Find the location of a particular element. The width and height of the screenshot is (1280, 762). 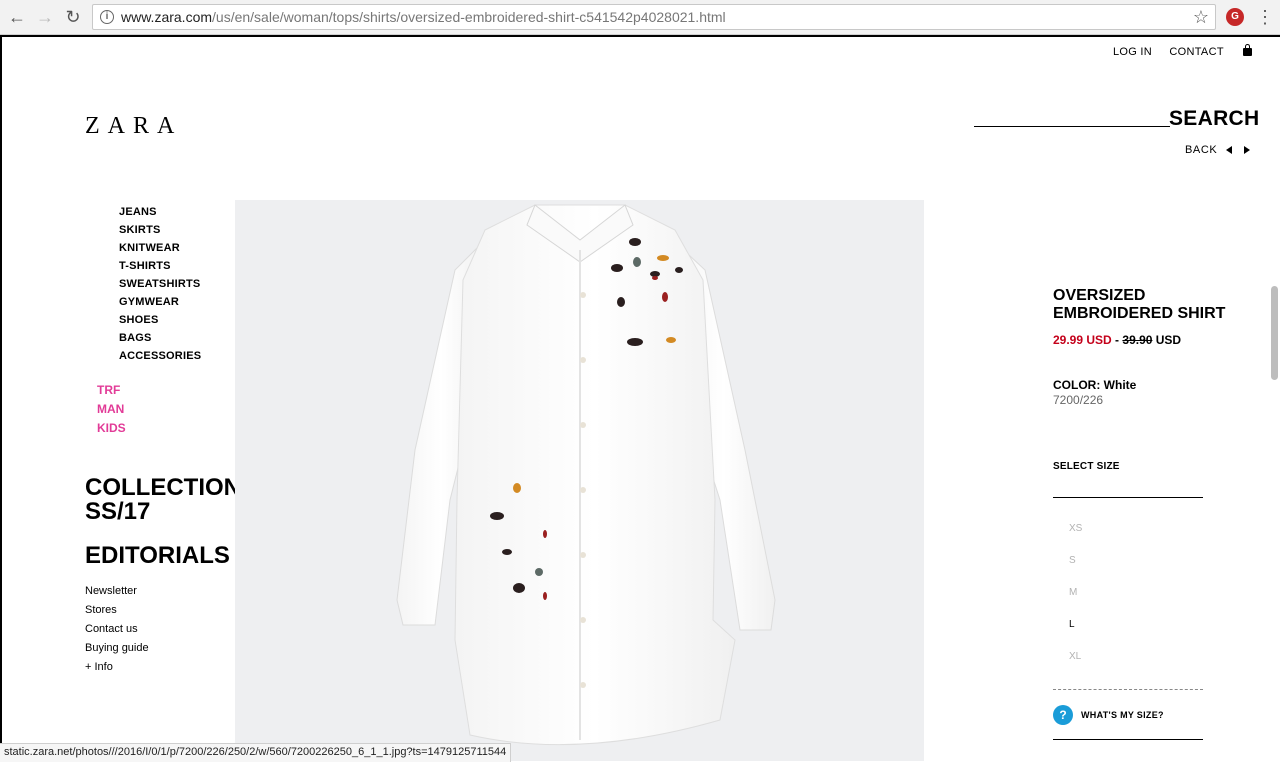

original-currency: USD is located at coordinates (1168, 340).